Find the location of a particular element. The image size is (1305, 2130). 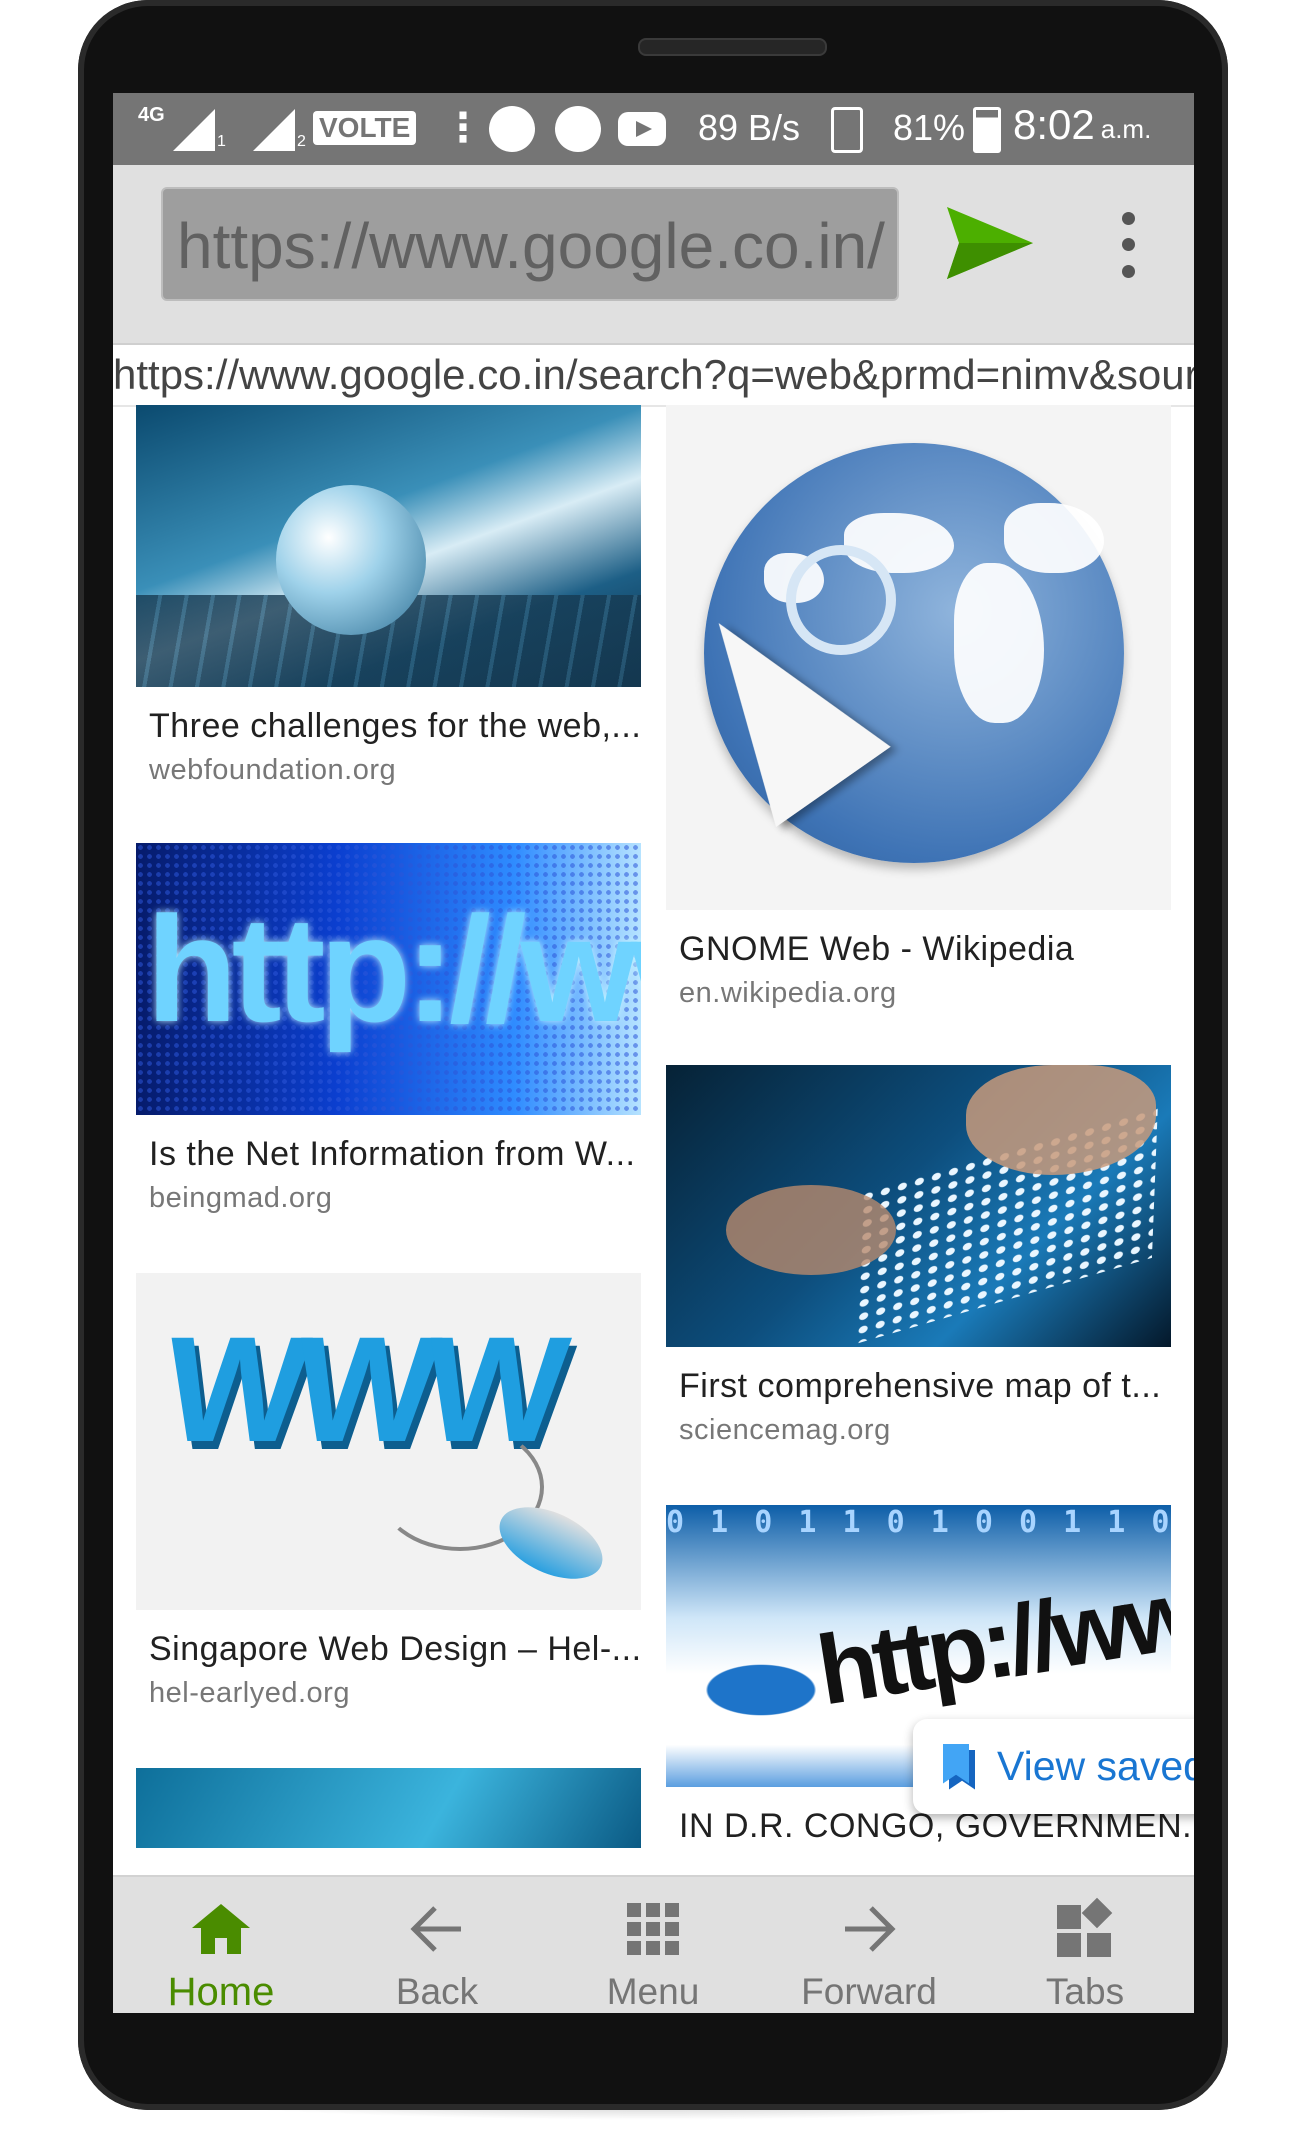

go-button is located at coordinates (990, 243).